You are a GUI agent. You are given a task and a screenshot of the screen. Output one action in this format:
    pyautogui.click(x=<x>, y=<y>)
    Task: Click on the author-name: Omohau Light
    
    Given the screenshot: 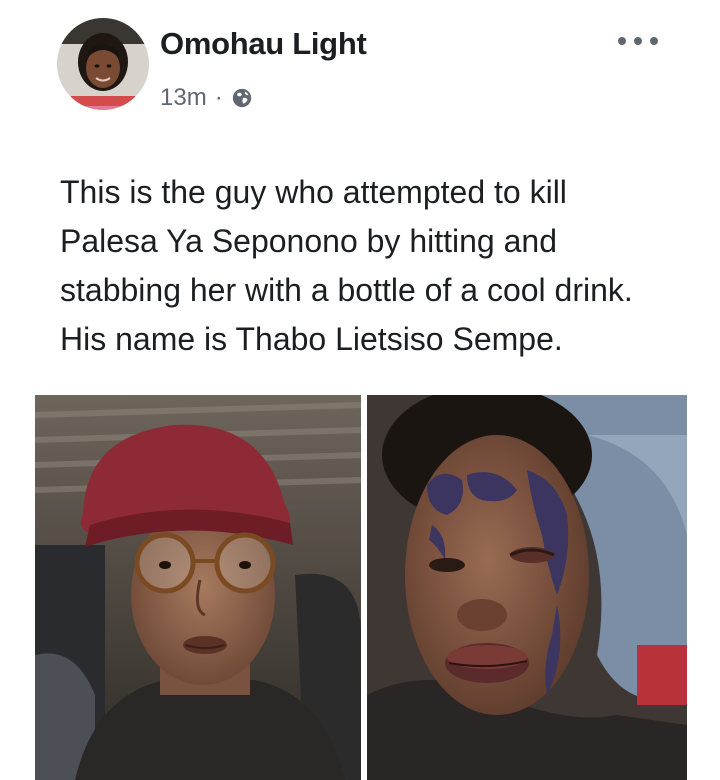 What is the action you would take?
    pyautogui.click(x=263, y=44)
    